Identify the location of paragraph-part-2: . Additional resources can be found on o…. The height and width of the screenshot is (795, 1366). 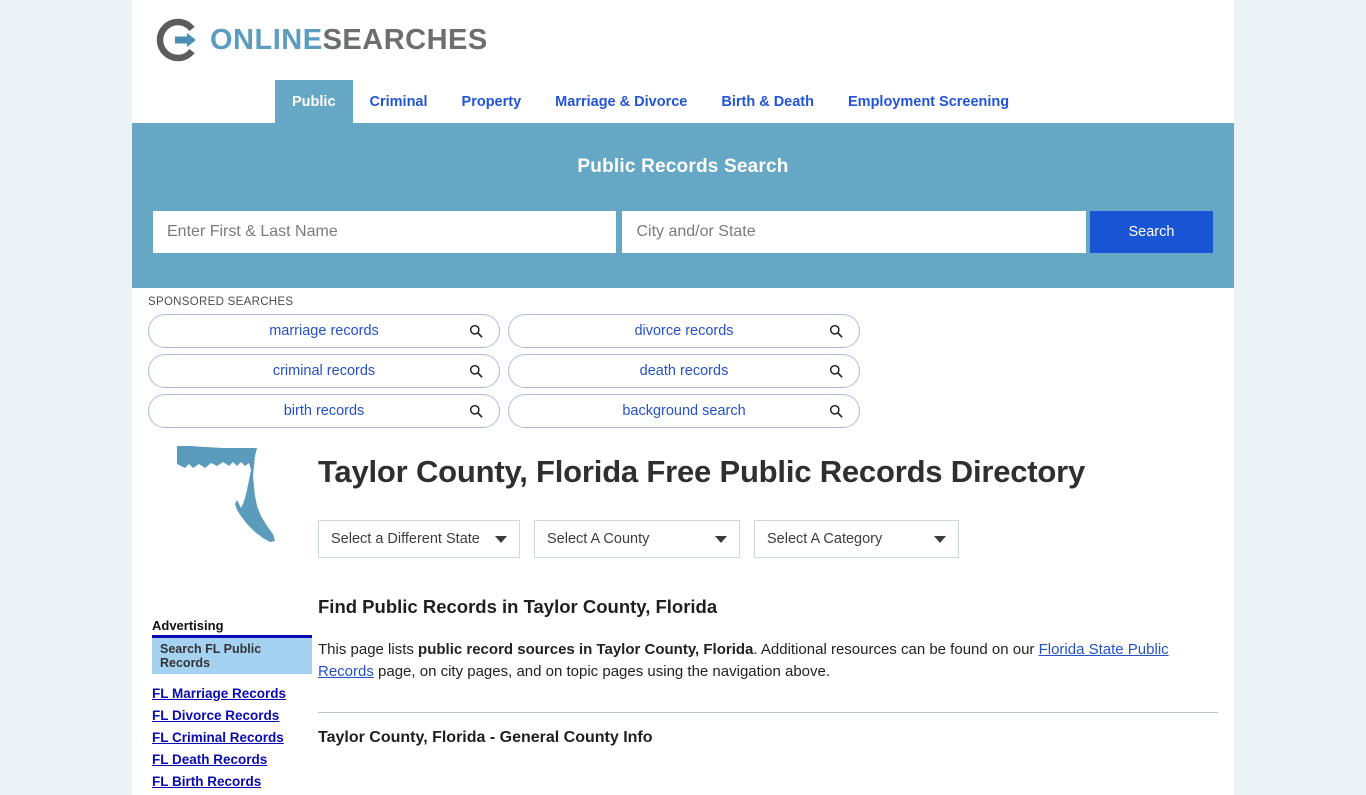
(896, 649).